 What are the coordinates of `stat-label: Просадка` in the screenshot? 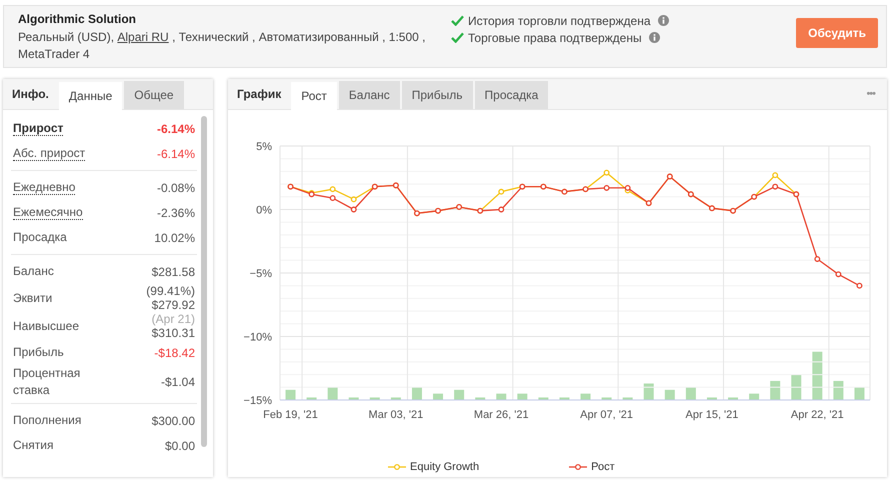 It's located at (40, 237).